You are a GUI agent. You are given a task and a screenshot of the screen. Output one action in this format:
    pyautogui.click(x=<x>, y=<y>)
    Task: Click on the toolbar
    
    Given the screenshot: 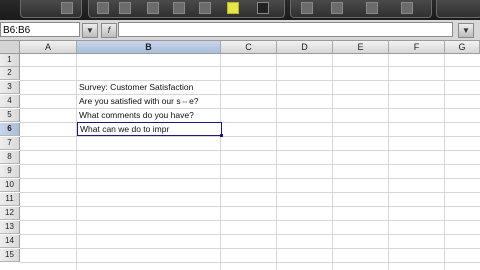 What is the action you would take?
    pyautogui.click(x=240, y=10)
    